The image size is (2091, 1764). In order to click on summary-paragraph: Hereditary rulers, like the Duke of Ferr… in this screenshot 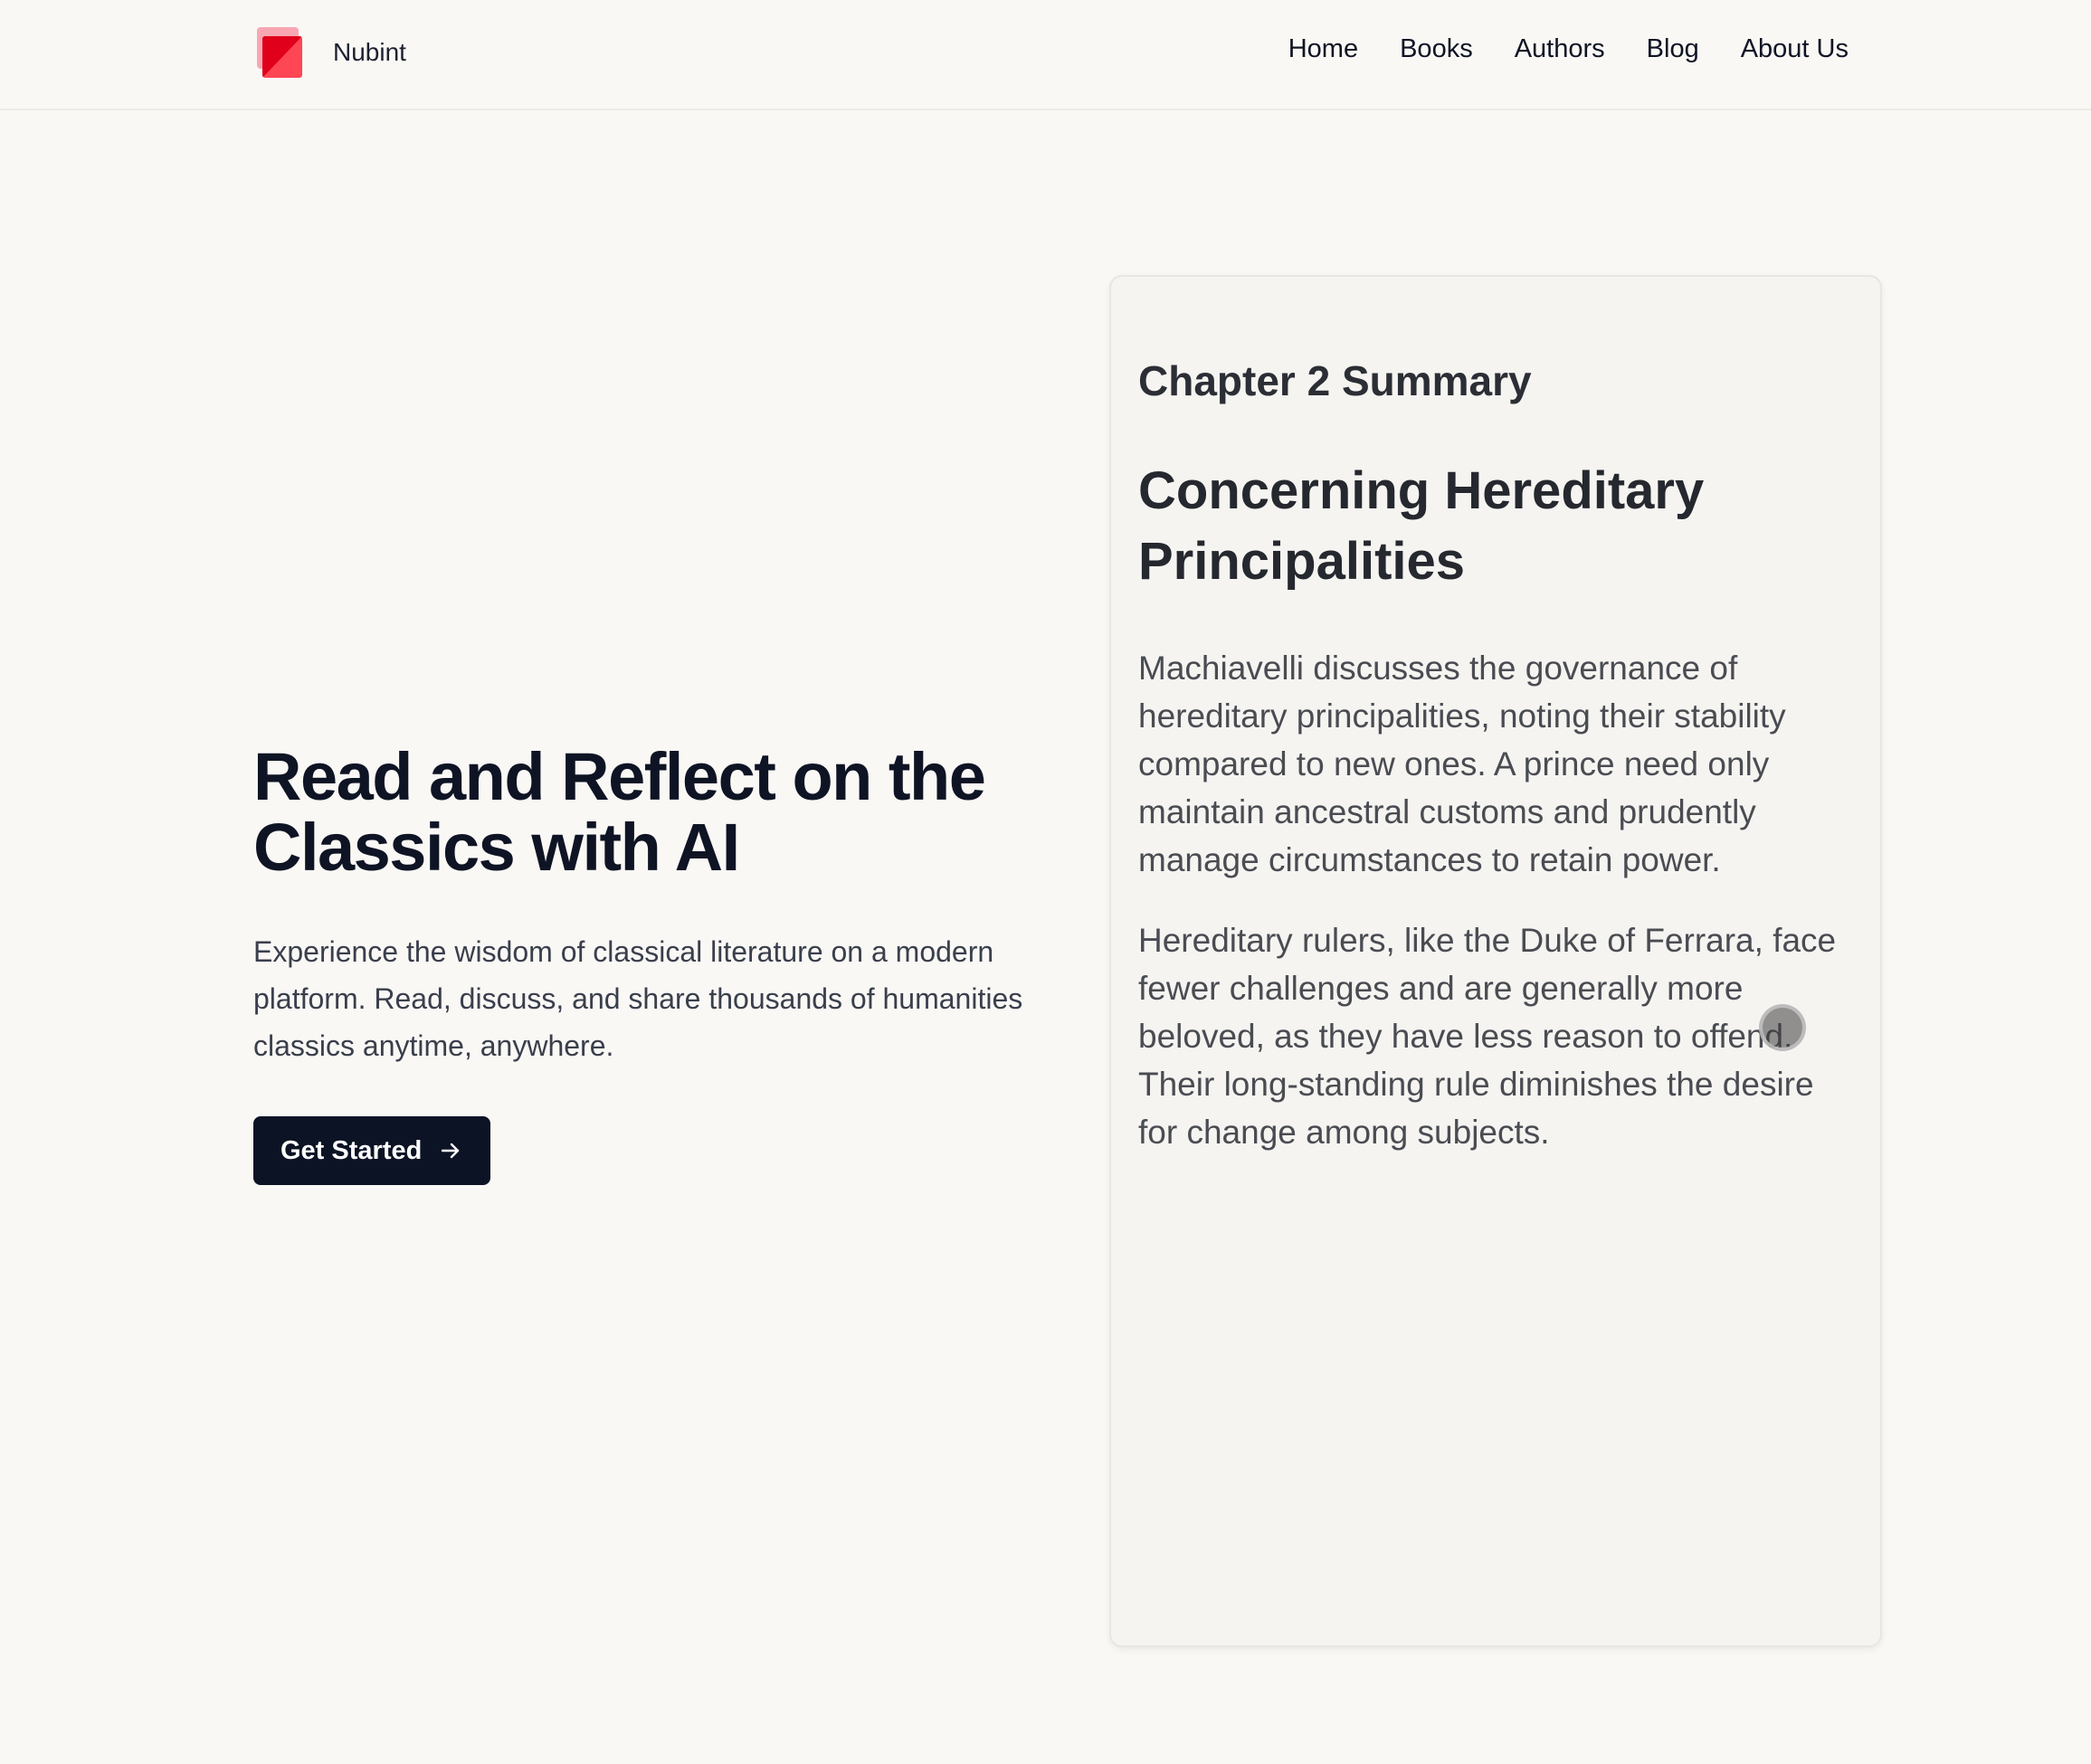, I will do `click(1487, 1036)`.